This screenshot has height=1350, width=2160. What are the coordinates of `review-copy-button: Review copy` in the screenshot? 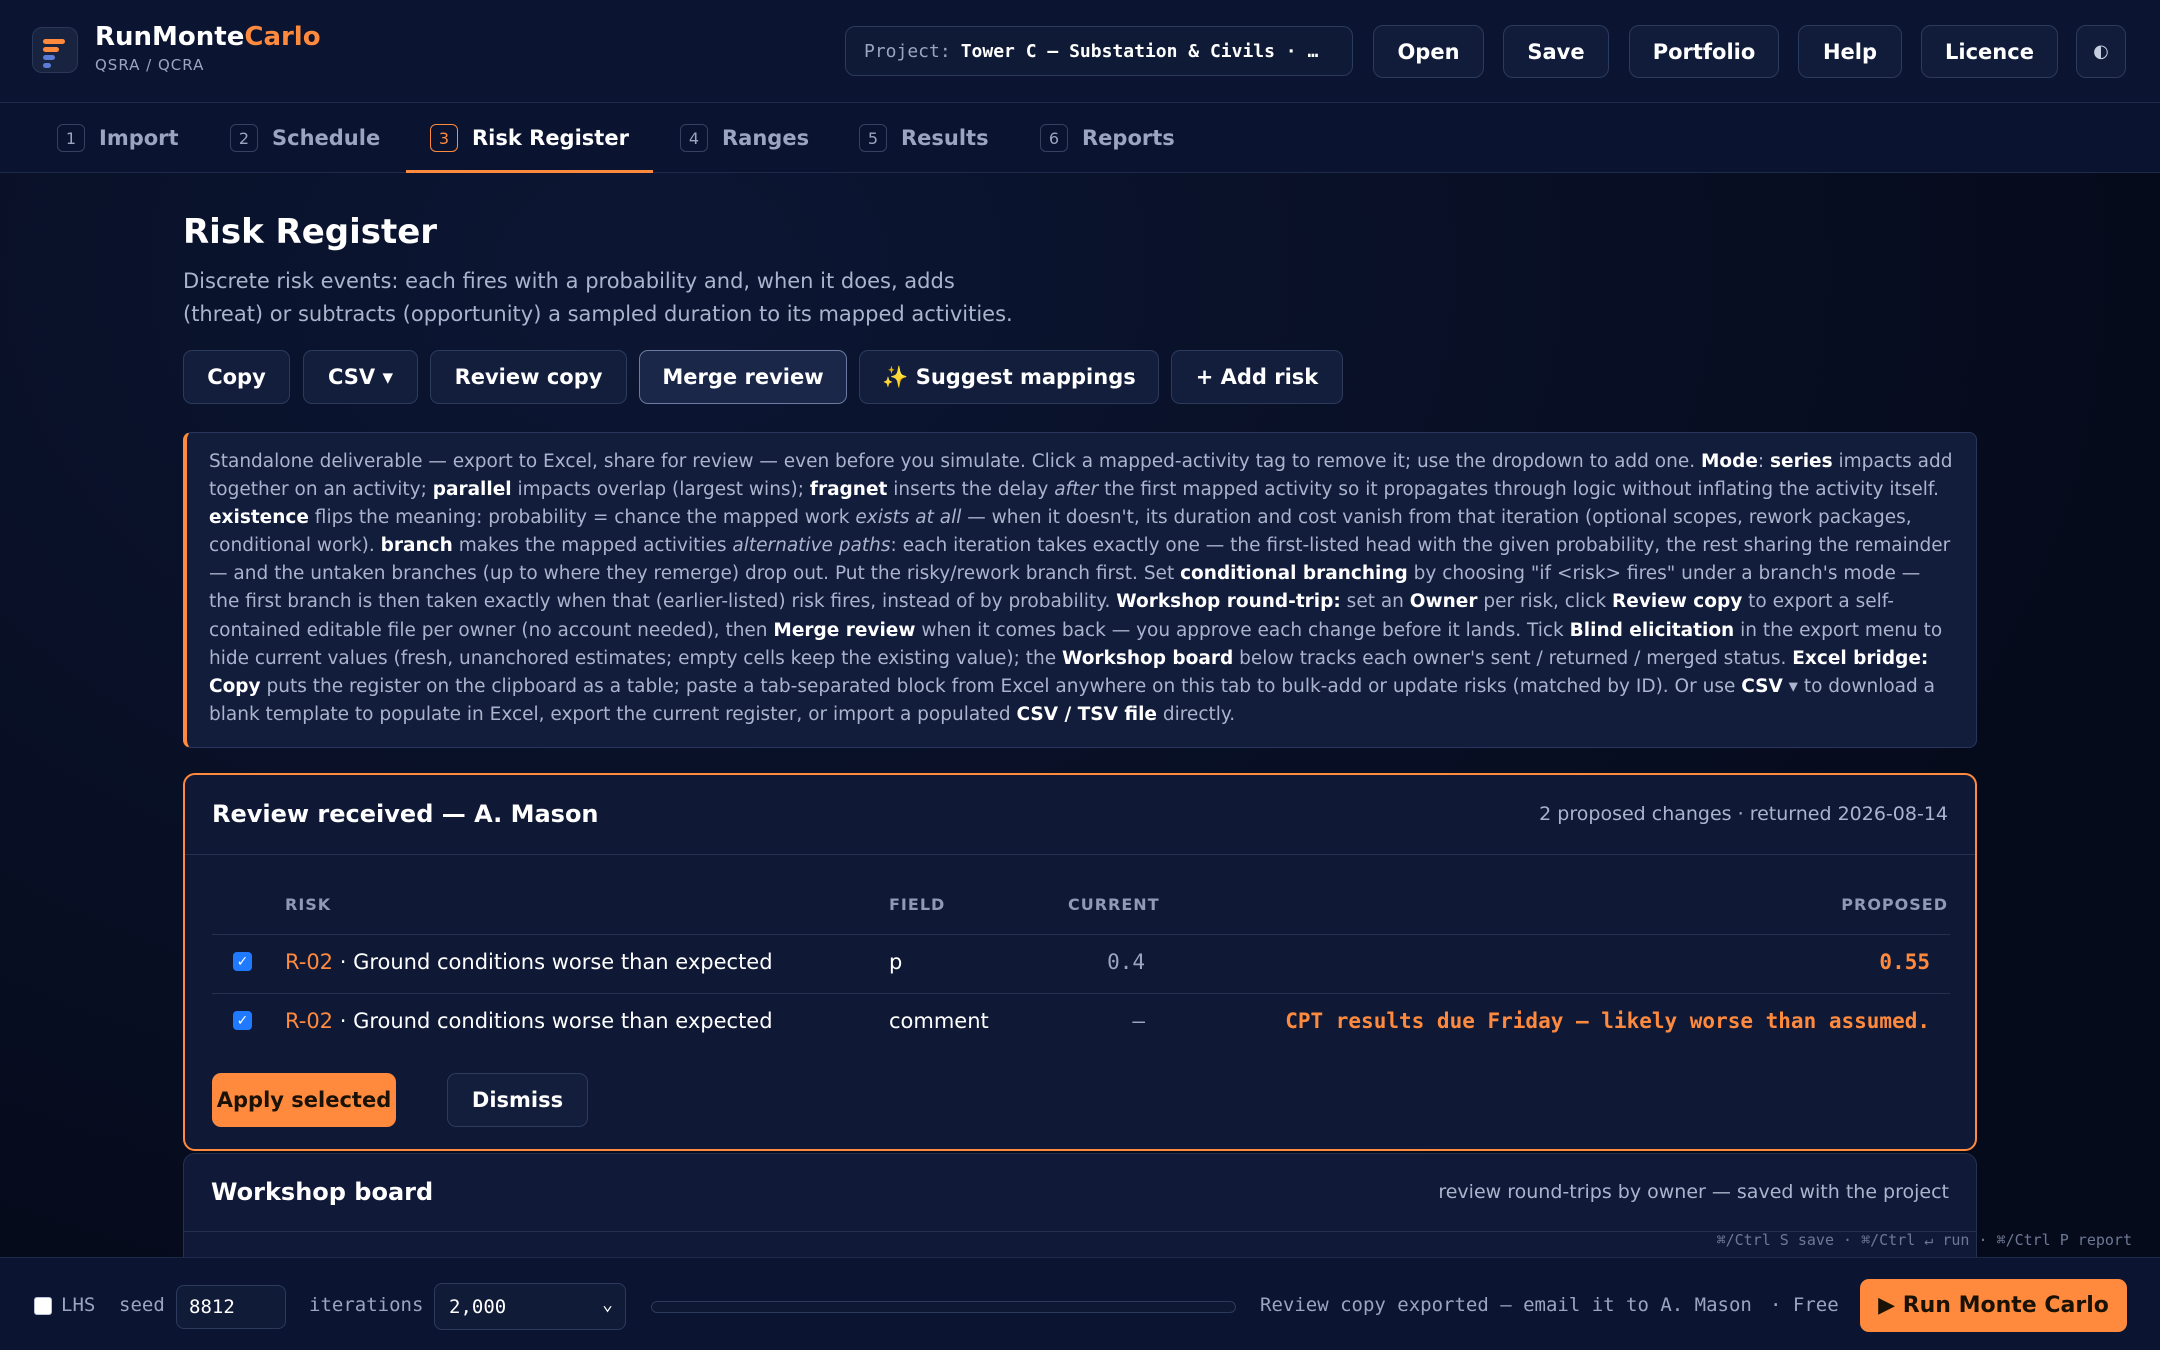 It's located at (528, 377).